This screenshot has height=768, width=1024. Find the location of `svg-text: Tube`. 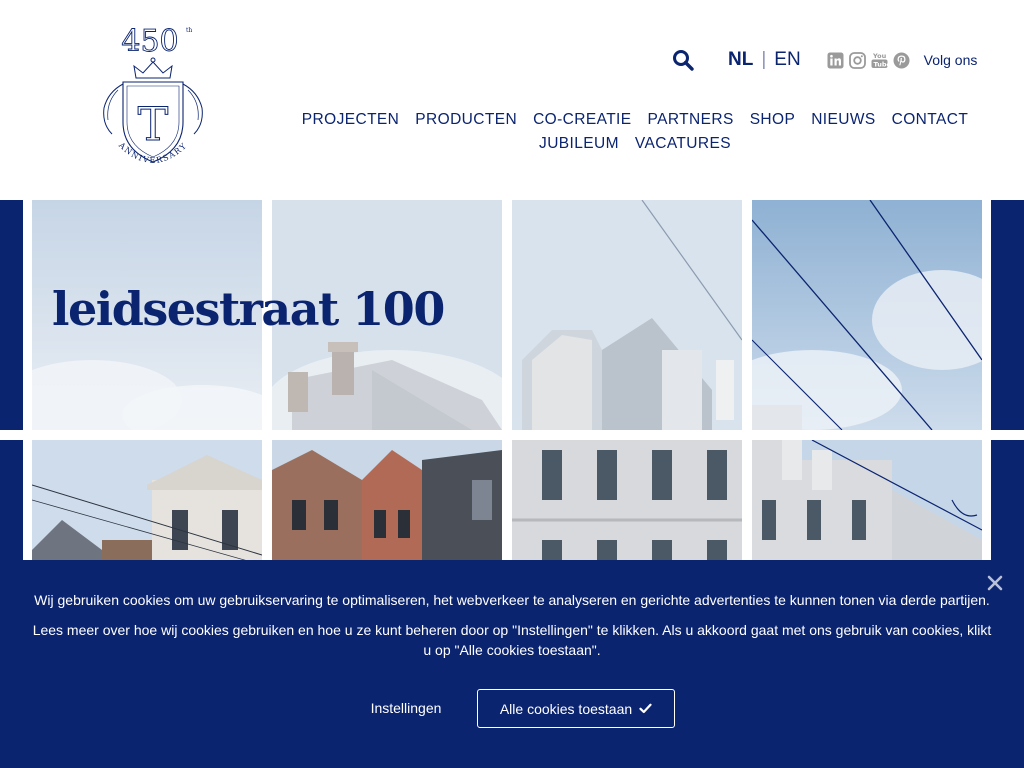

svg-text: Tube is located at coordinates (881, 64).